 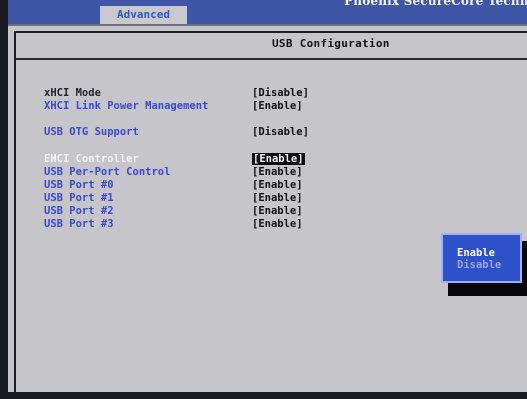 I want to click on title-divider, so click(x=271, y=59).